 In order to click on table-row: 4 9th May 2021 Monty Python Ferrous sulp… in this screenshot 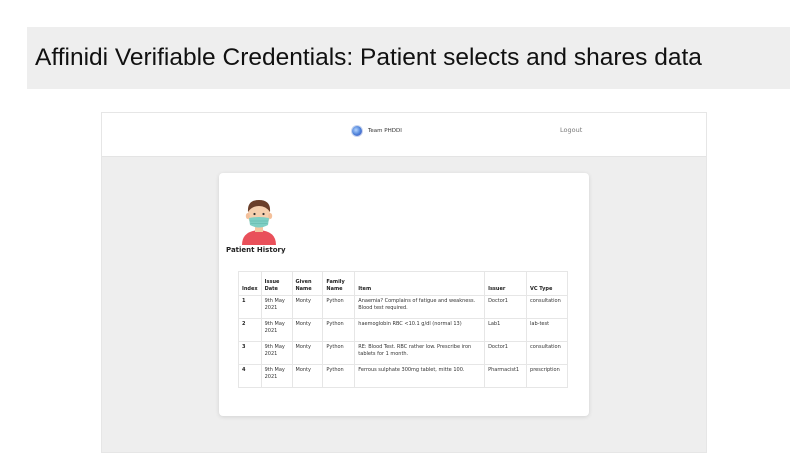, I will do `click(403, 376)`.